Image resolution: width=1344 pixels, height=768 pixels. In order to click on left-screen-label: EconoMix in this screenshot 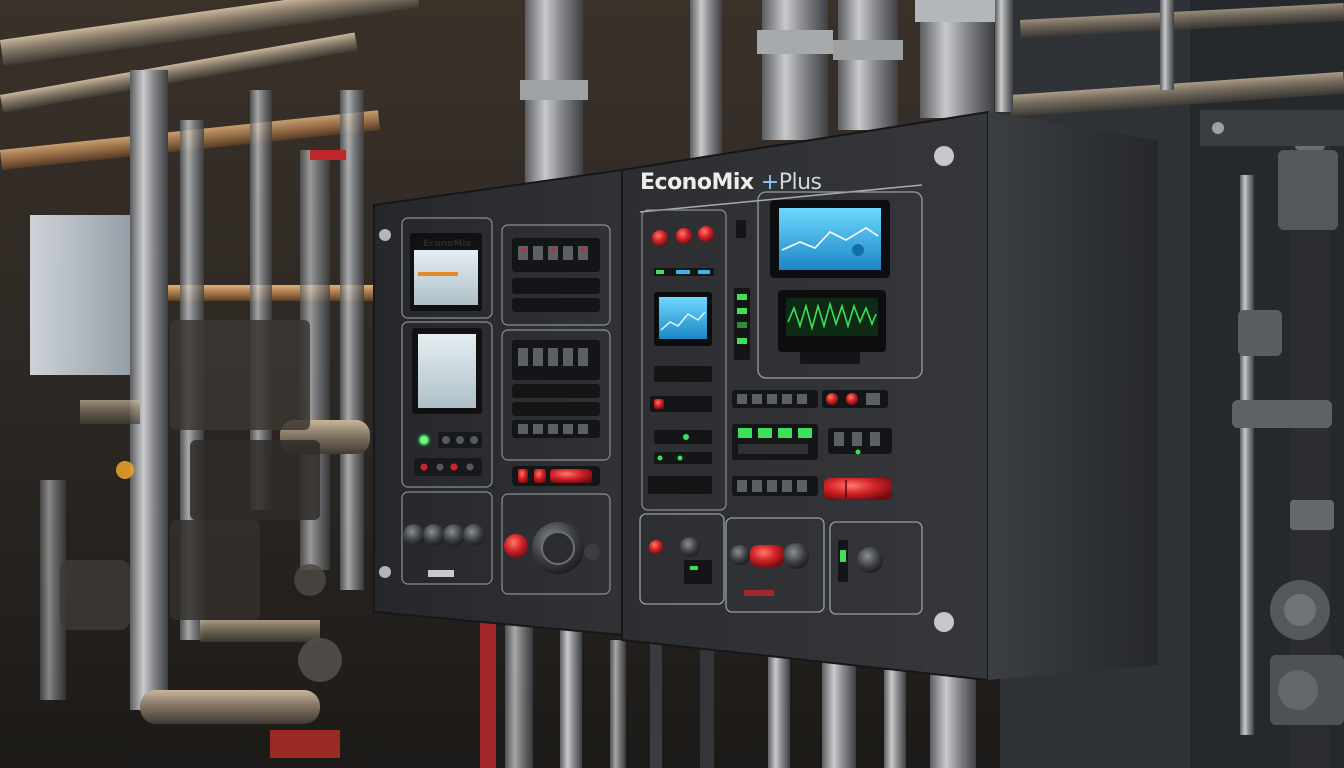, I will do `click(447, 244)`.